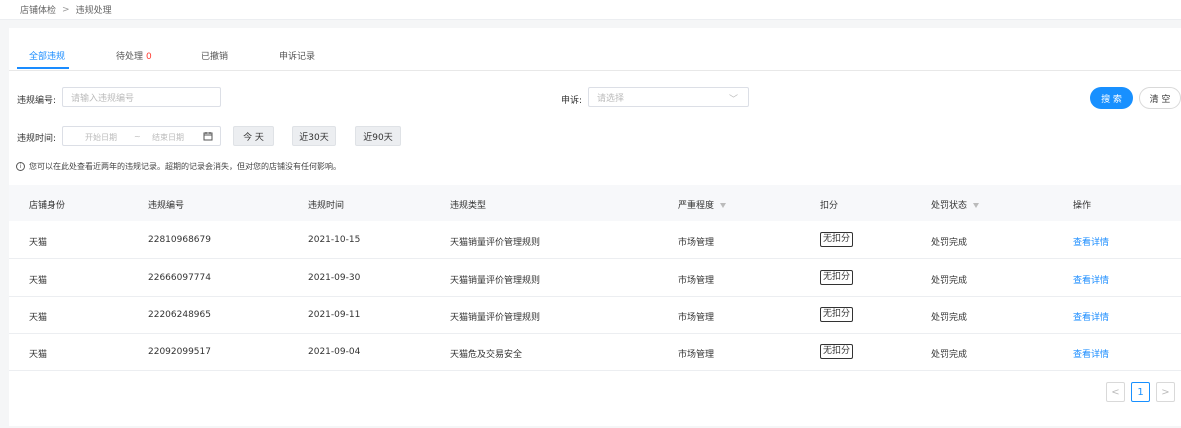 The height and width of the screenshot is (428, 1181). What do you see at coordinates (611, 98) in the screenshot?
I see `appeal-placeholder: 请选择` at bounding box center [611, 98].